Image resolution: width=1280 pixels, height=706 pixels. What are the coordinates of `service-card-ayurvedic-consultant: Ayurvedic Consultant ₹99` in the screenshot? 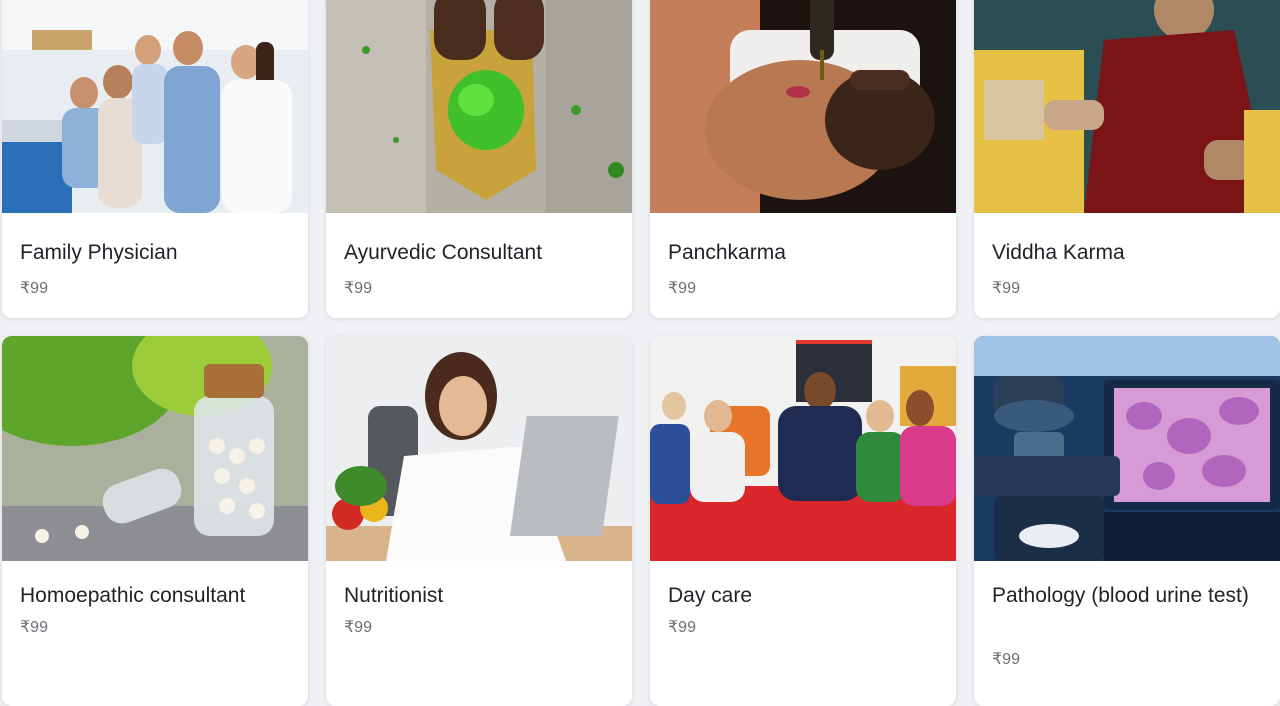 It's located at (479, 159).